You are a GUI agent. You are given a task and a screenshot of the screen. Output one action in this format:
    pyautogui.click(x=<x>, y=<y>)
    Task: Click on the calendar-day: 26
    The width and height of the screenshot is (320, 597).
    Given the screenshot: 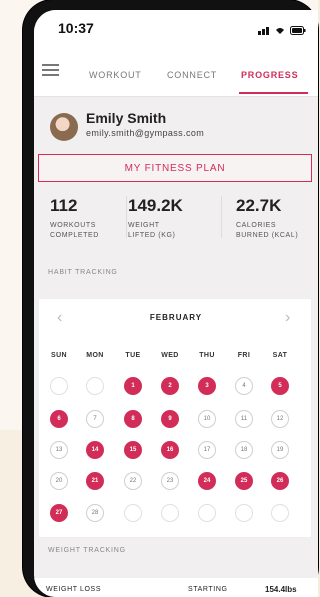 What is the action you would take?
    pyautogui.click(x=280, y=481)
    